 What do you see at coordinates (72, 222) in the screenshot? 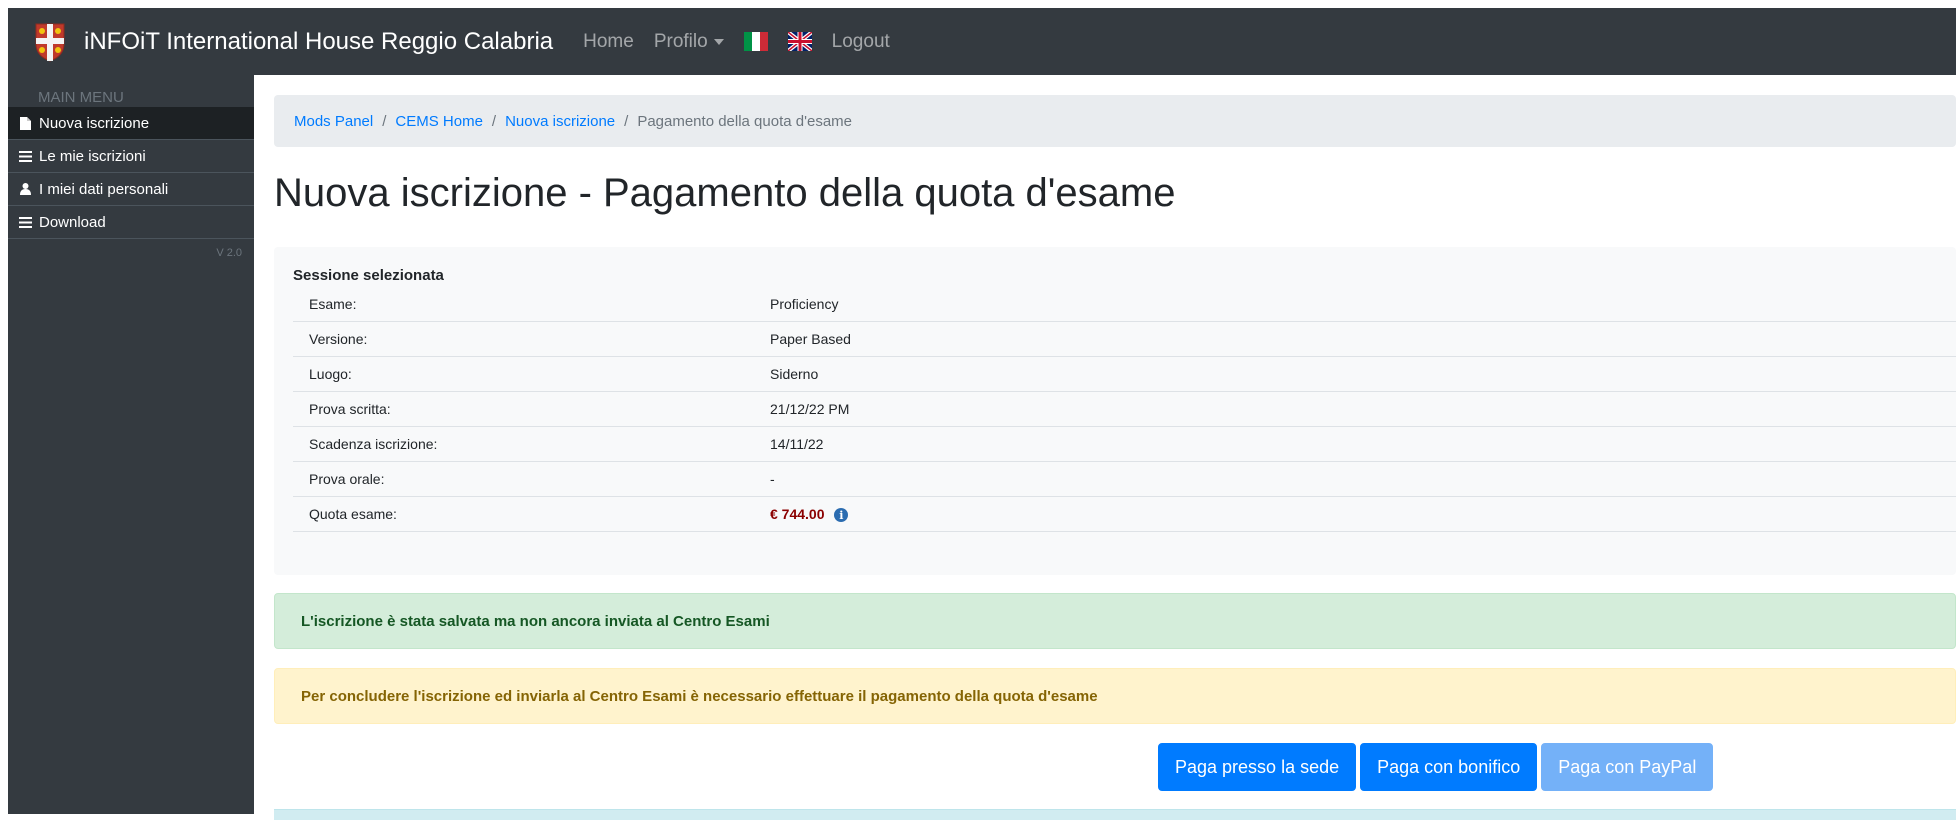
I see `sidebar-item-label: Download` at bounding box center [72, 222].